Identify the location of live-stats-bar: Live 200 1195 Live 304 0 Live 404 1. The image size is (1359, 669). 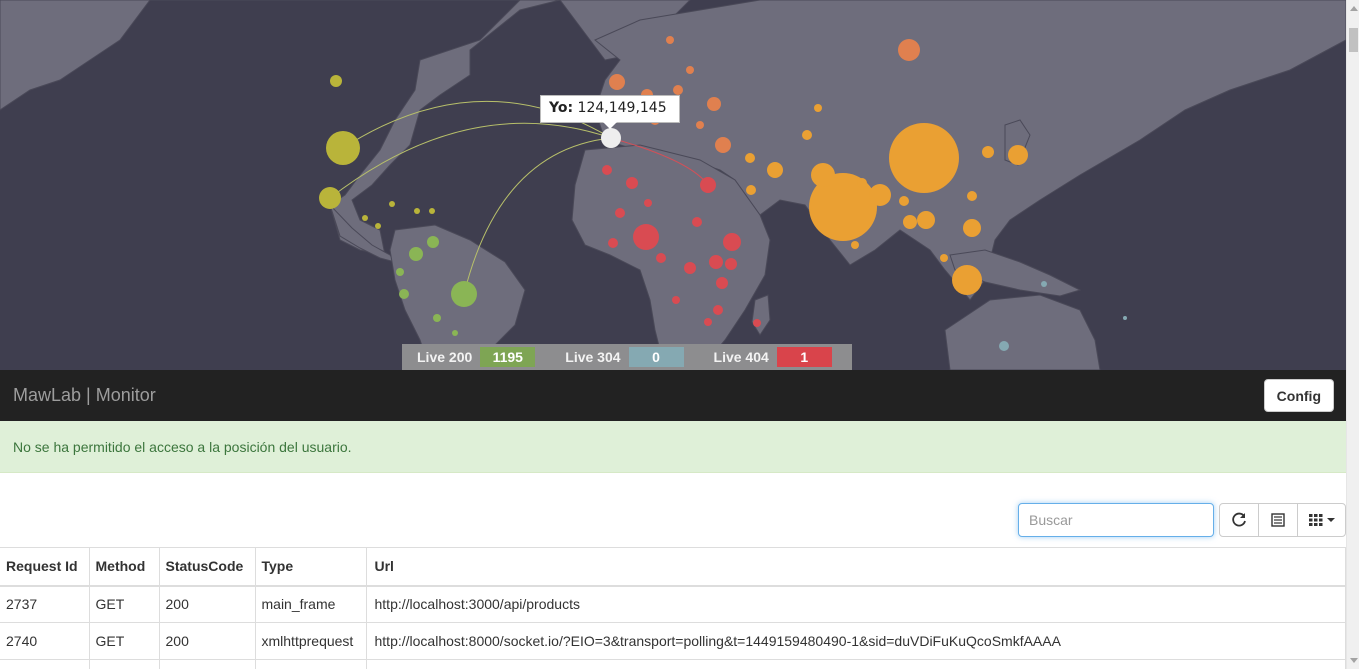
(627, 357).